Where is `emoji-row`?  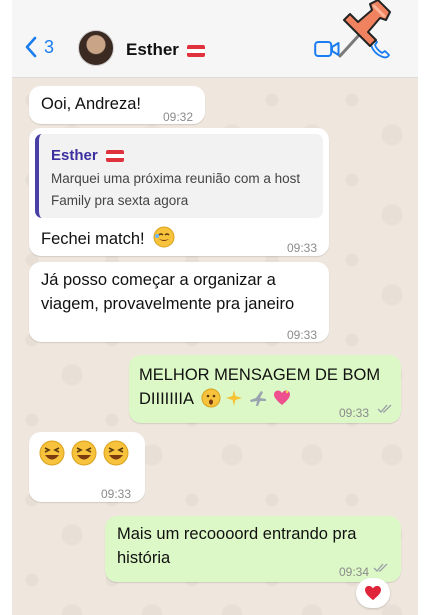 emoji-row is located at coordinates (84, 453).